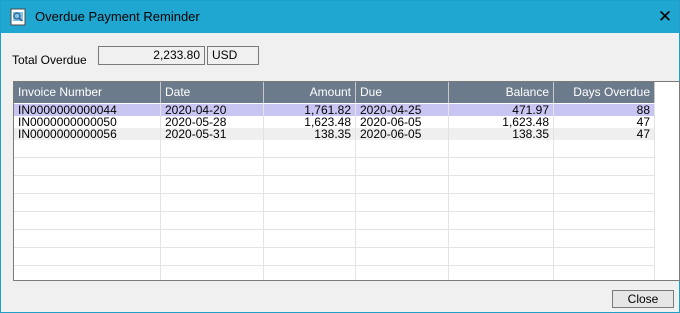  Describe the element at coordinates (501, 134) in the screenshot. I see `balance-cell: 138.35` at that location.